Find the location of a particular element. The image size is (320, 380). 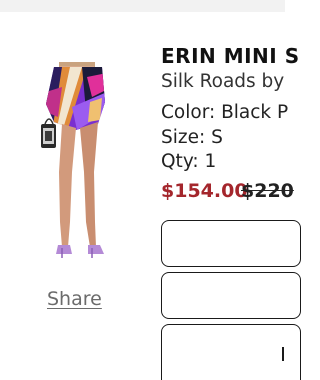

button-glyph is located at coordinates (283, 354).